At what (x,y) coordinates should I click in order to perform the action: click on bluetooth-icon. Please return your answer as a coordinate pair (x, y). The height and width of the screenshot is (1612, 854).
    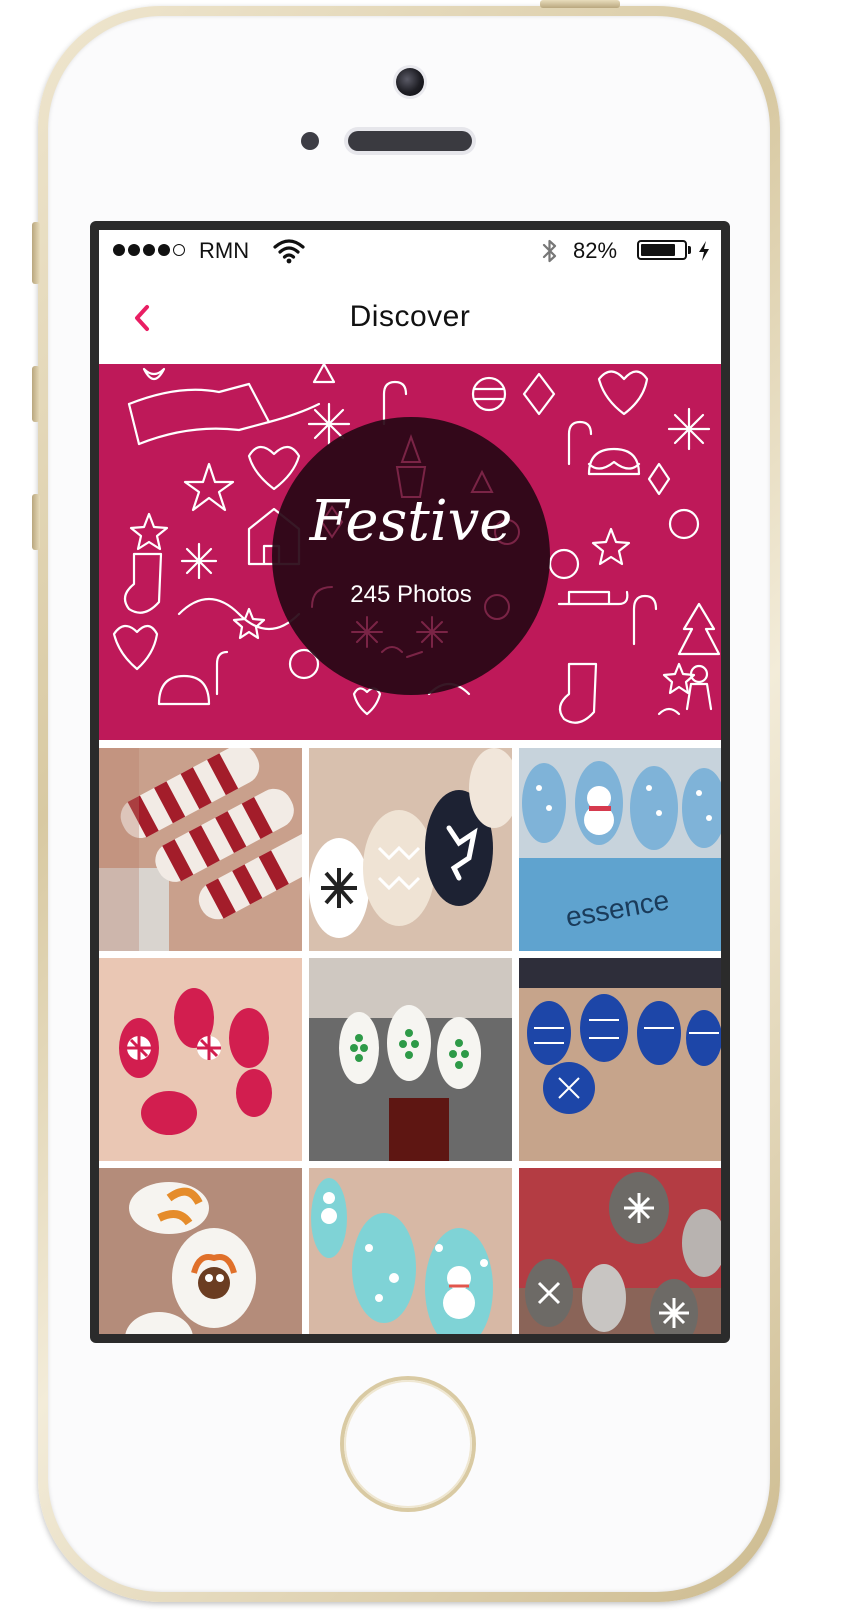
    Looking at the image, I should click on (549, 251).